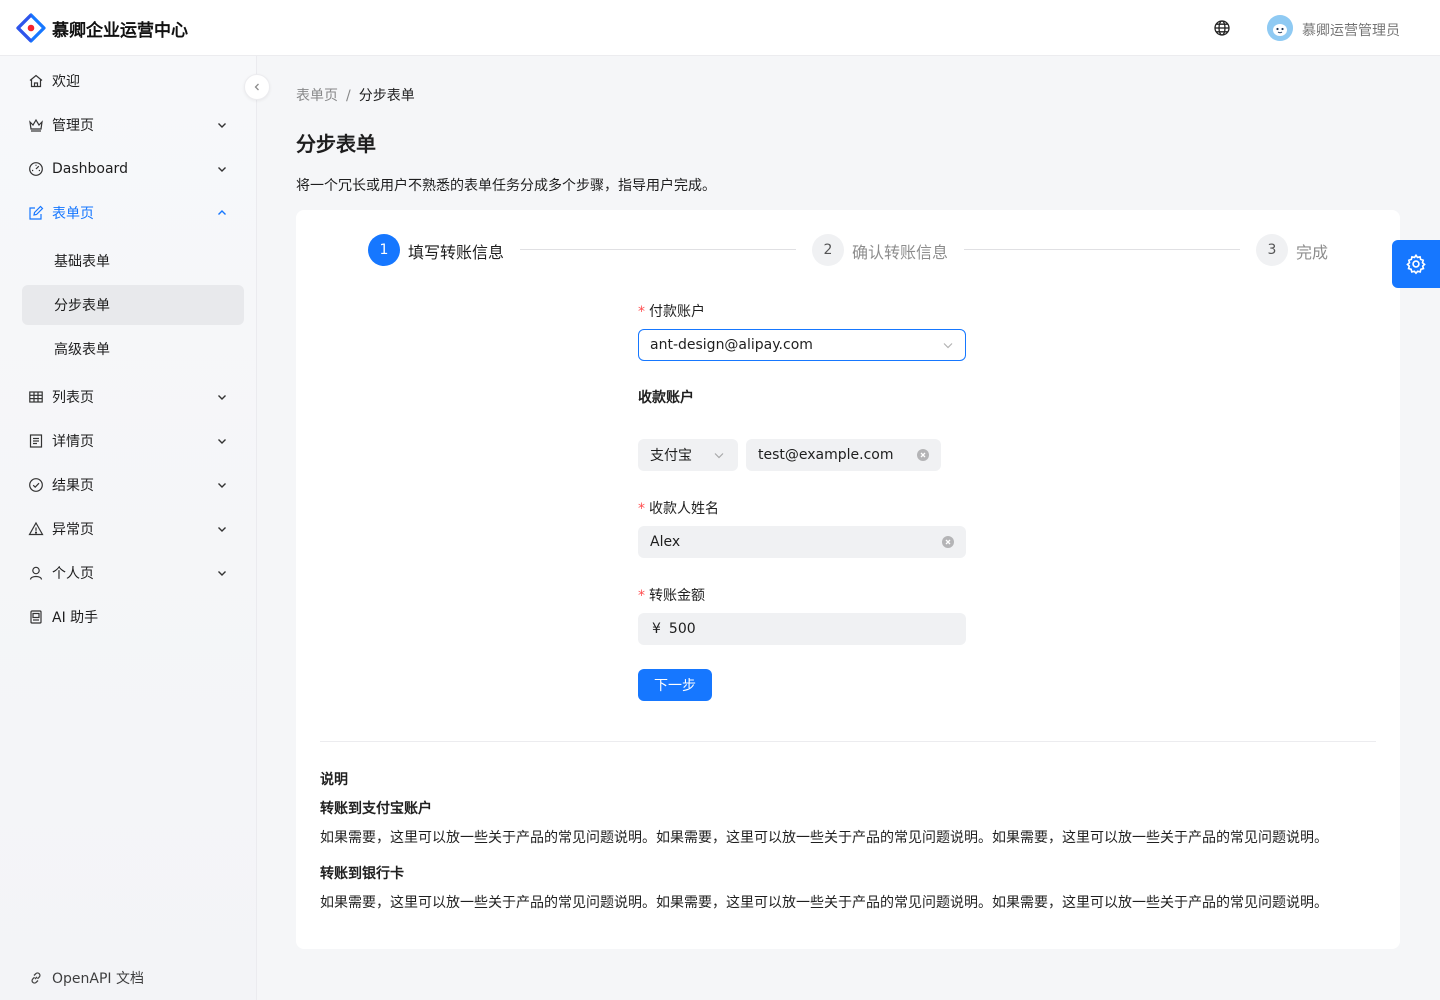 The image size is (1440, 1000). Describe the element at coordinates (456, 252) in the screenshot. I see `step-1-title: 填写转账信息` at that location.